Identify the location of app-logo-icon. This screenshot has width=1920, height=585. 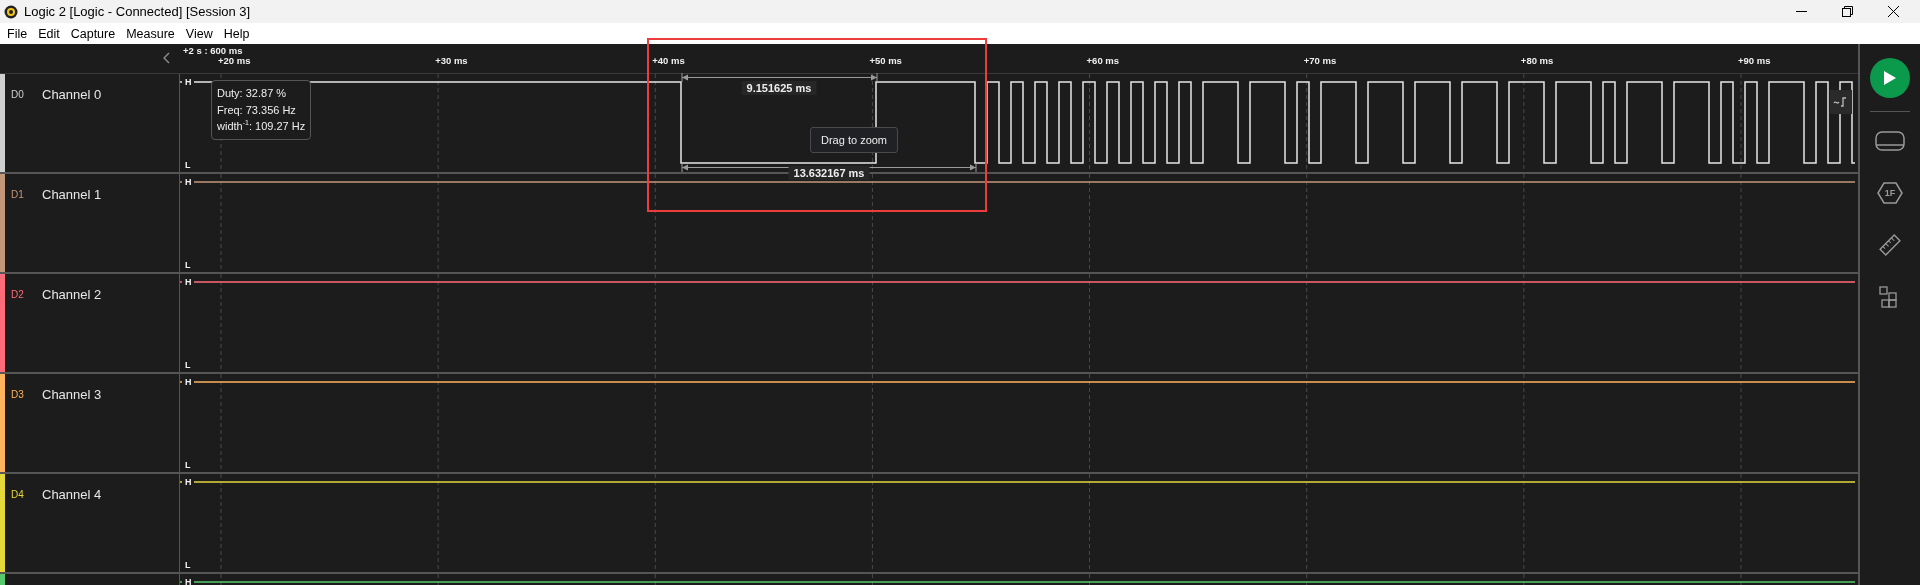
(11, 11).